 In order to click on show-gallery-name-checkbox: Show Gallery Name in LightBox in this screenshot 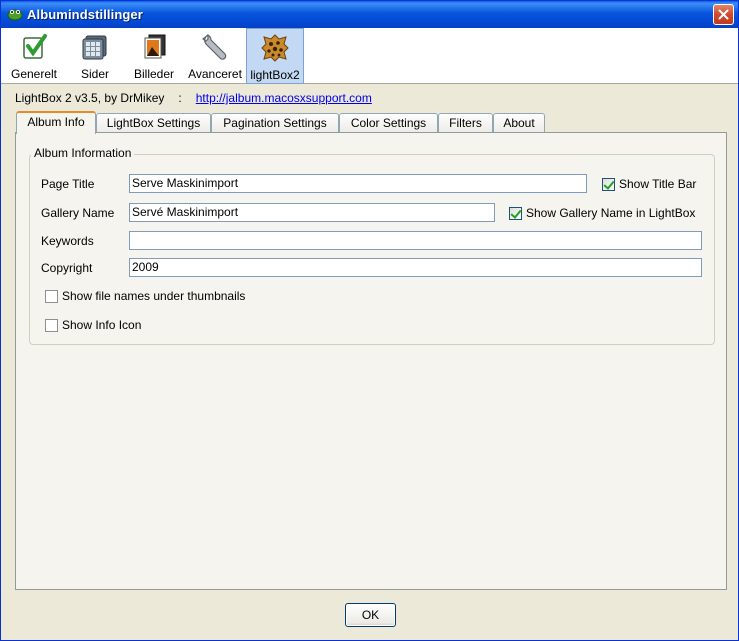, I will do `click(602, 213)`.